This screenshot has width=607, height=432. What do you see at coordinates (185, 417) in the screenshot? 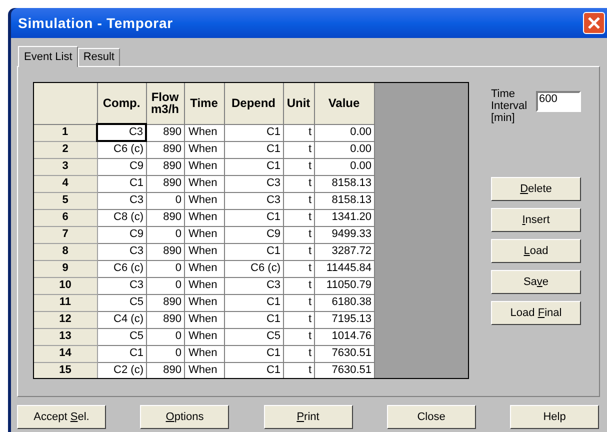
I see `dialog-button: Options` at bounding box center [185, 417].